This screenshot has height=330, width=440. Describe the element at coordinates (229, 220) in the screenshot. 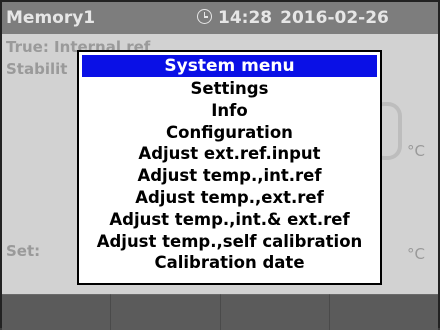

I see `menu-item-adjust-temp-int-ext-ref: Adjust temp.,int.& ext.ref` at that location.